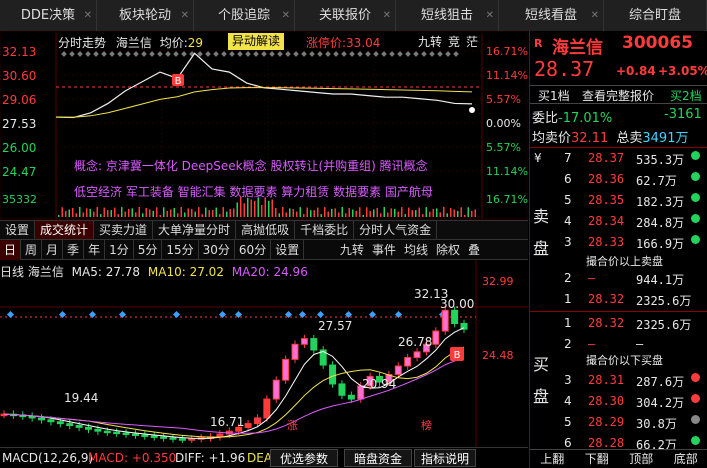 The height and width of the screenshot is (468, 707). I want to click on jiuzhuan-button: 九转, so click(430, 41).